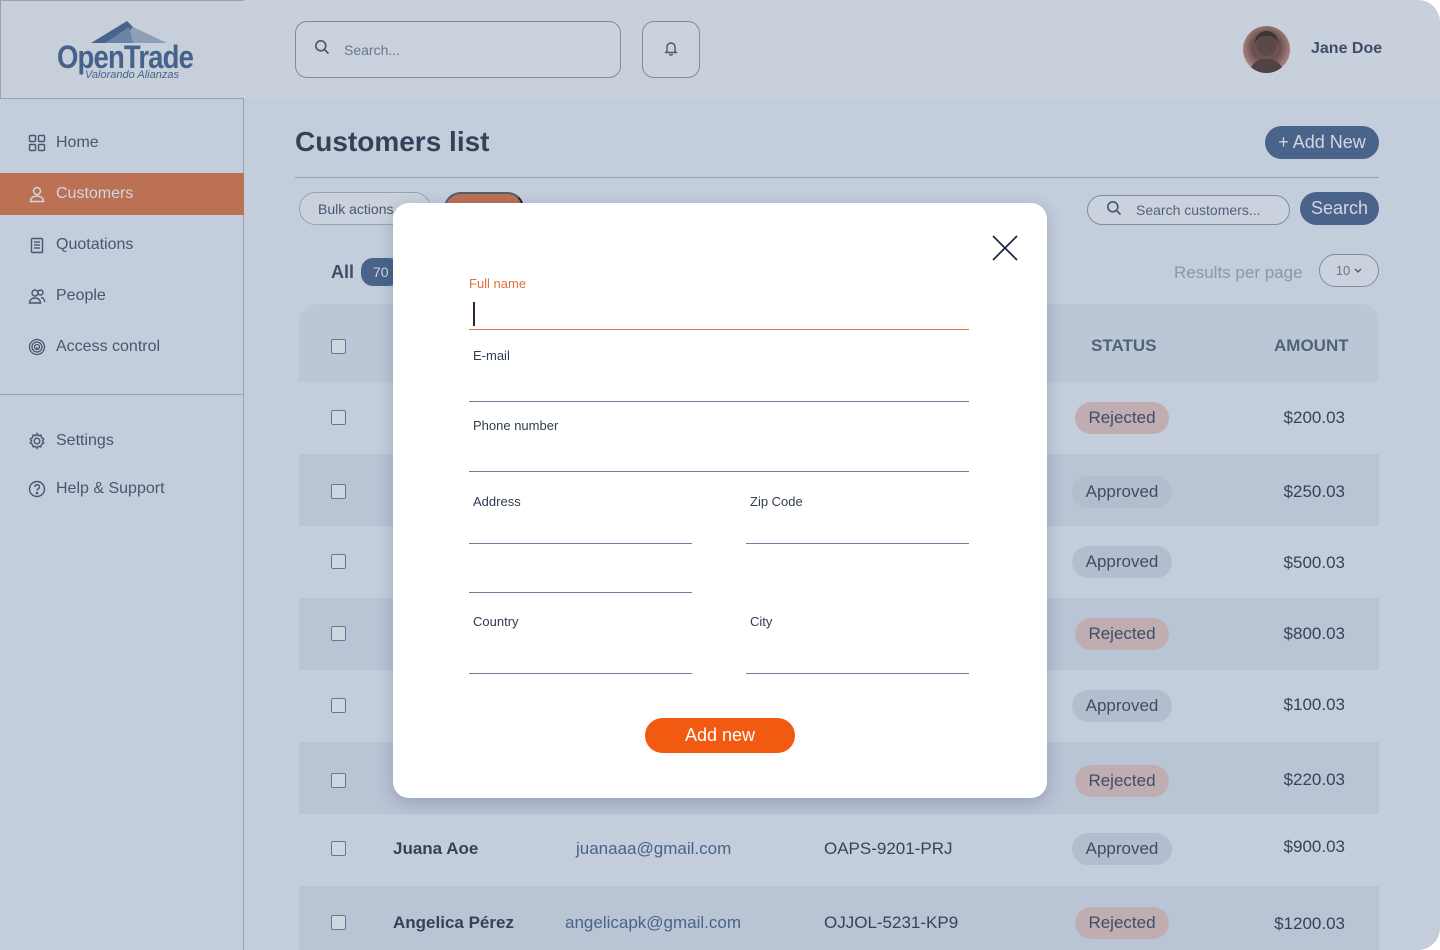  Describe the element at coordinates (108, 346) in the screenshot. I see `sidebar-item-label: Access control` at that location.